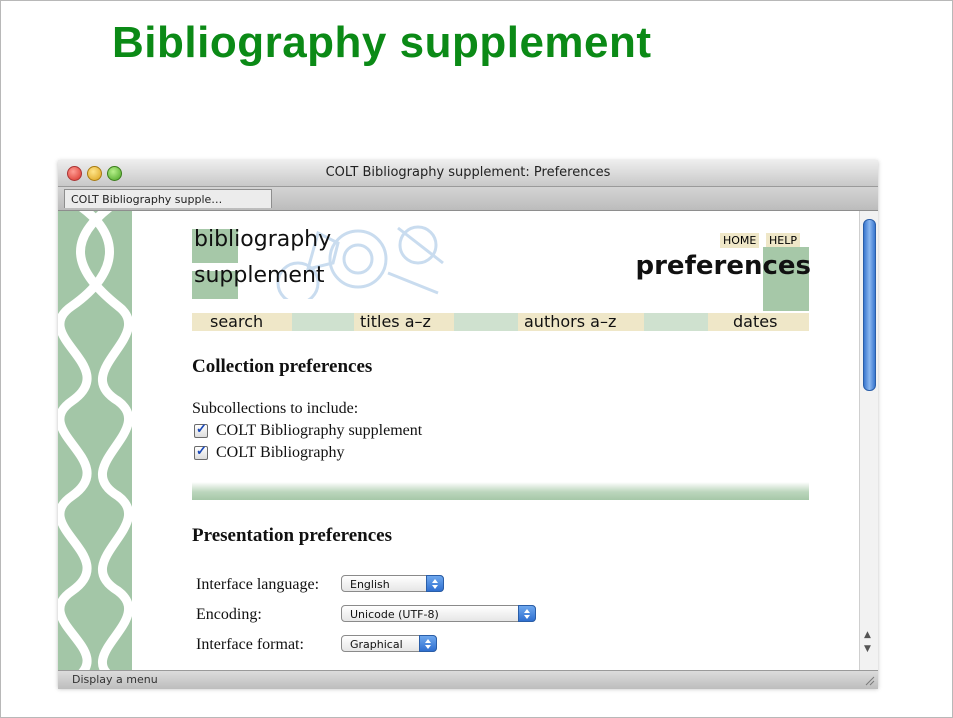 This screenshot has width=953, height=718. Describe the element at coordinates (382, 42) in the screenshot. I see `slide-title: Bibliography supplement` at that location.